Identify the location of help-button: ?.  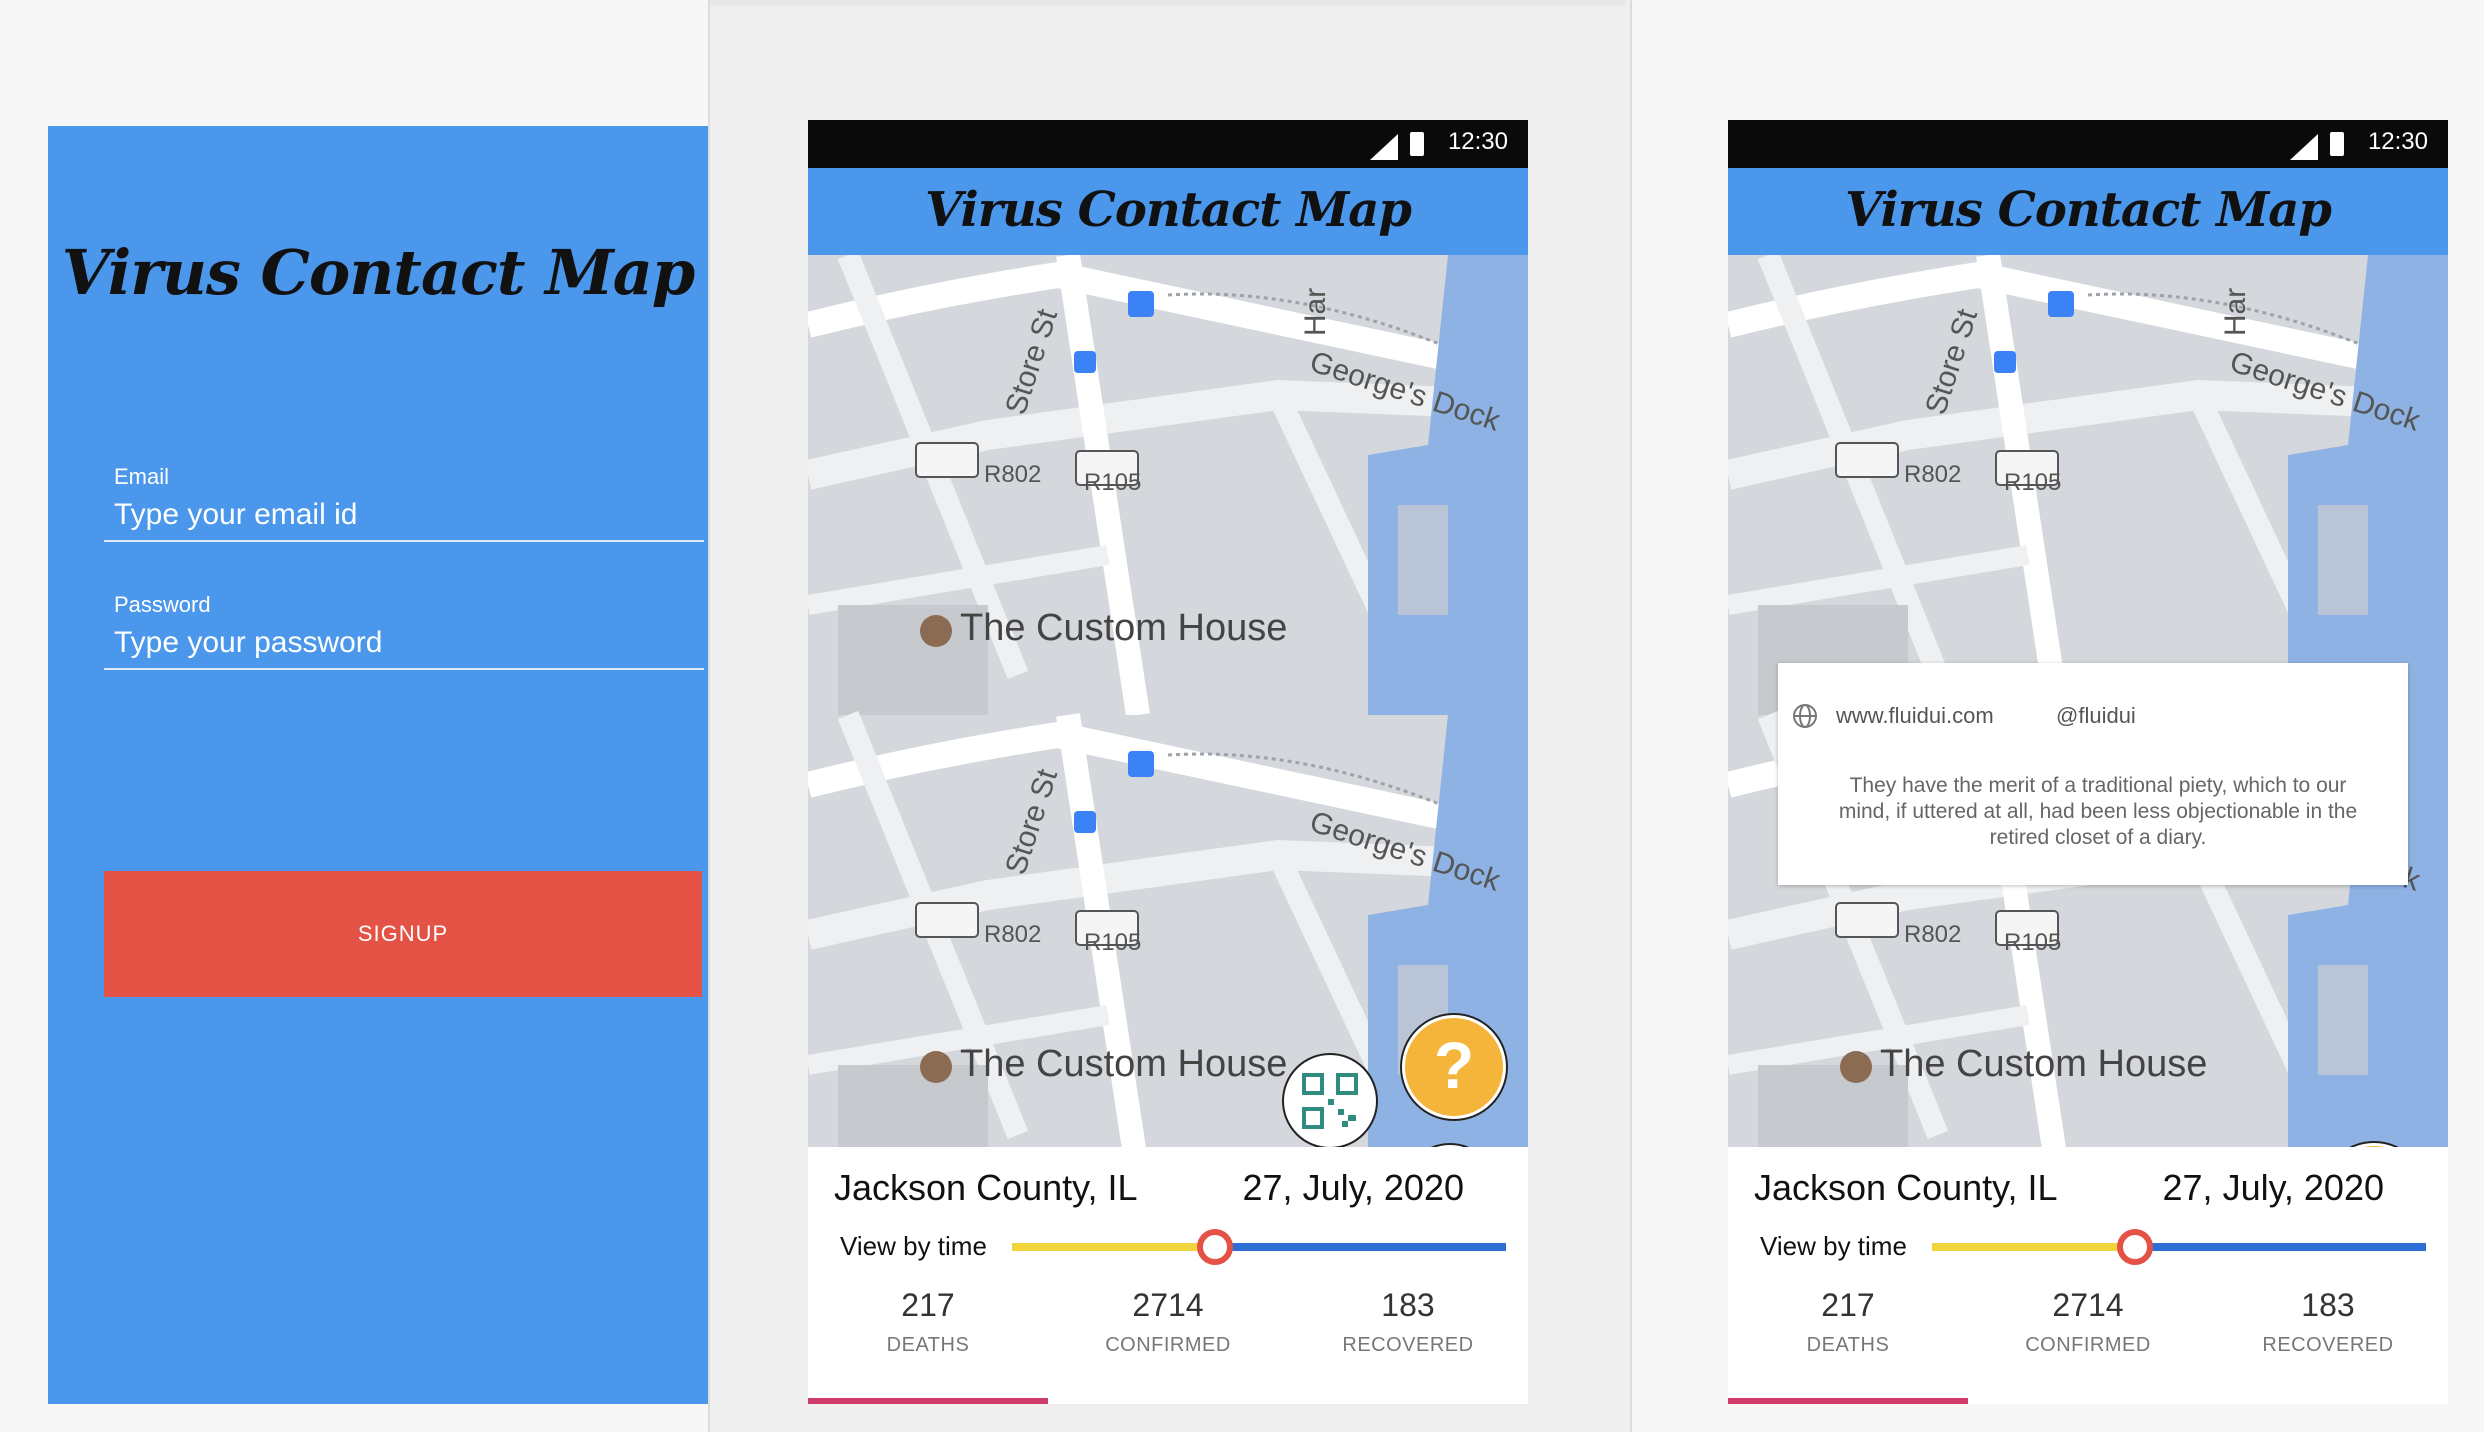
(1454, 1067).